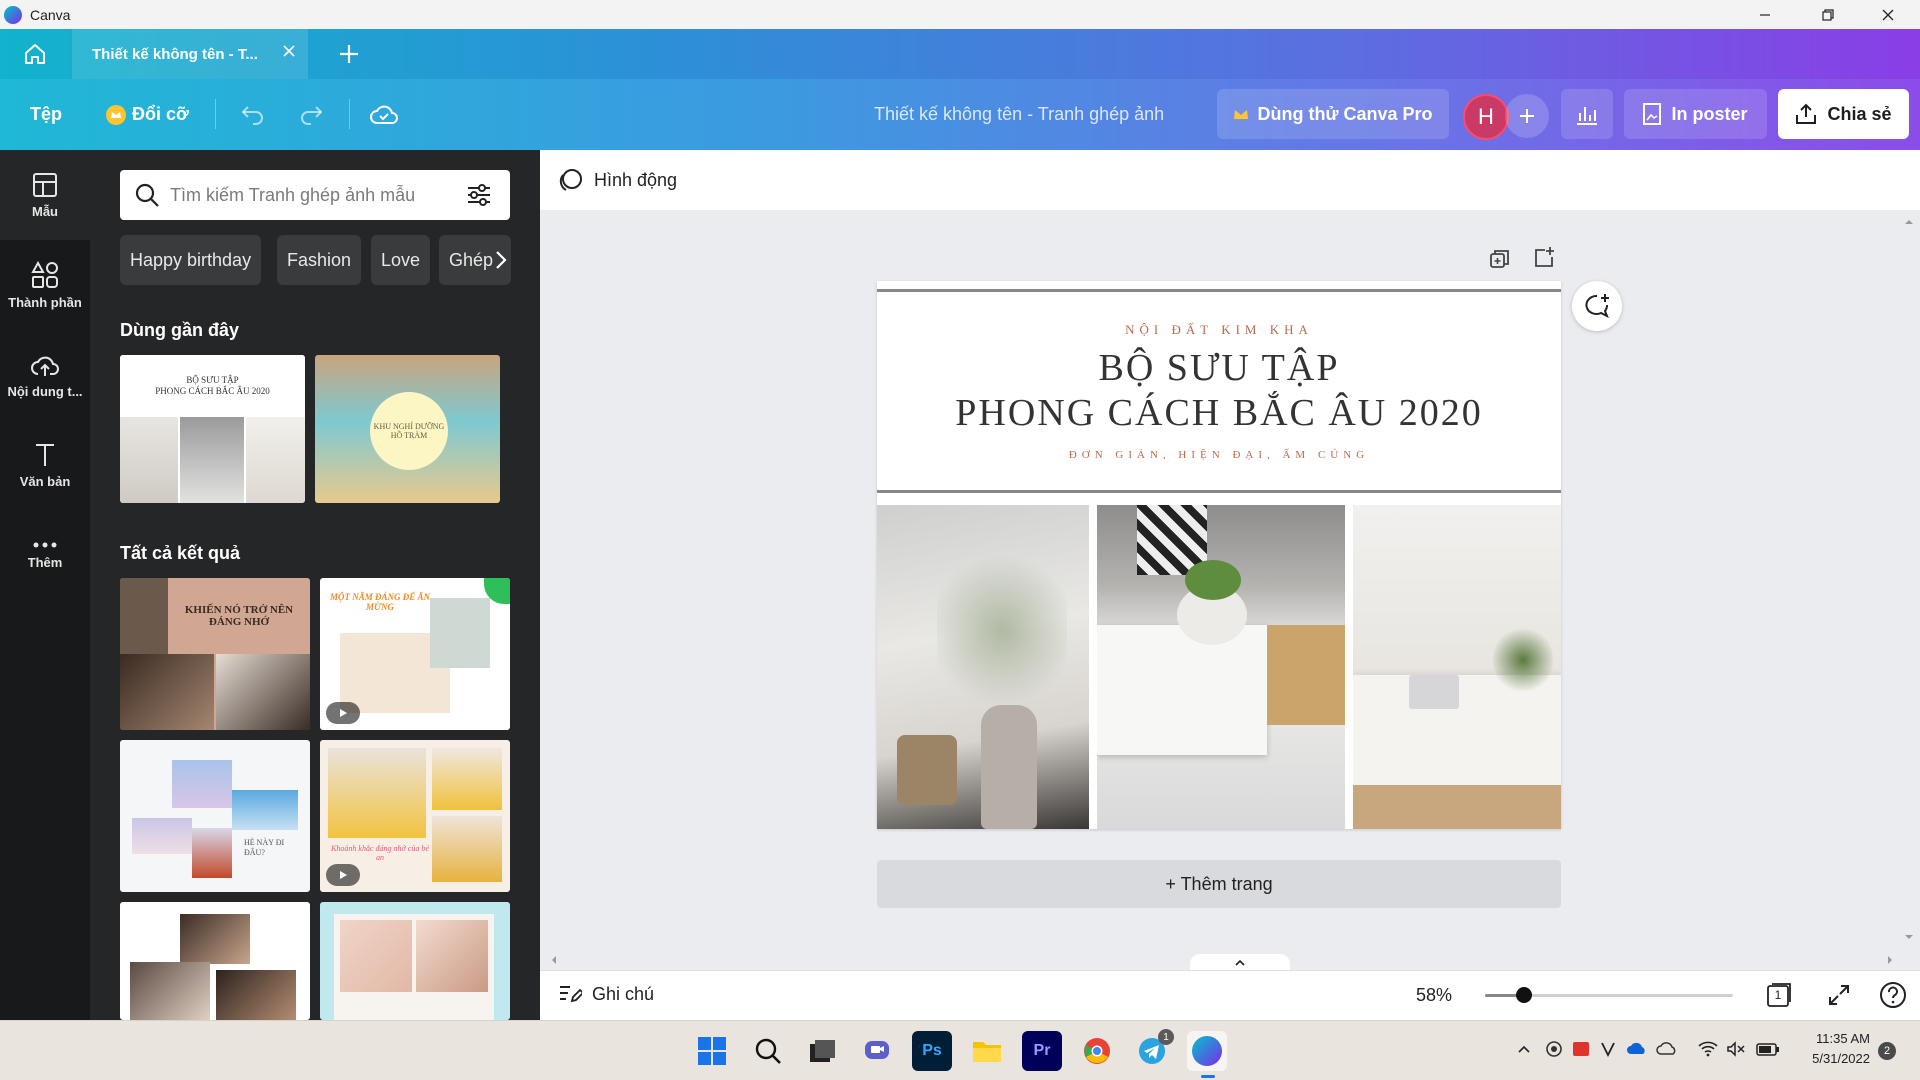 This screenshot has height=1080, width=1920. What do you see at coordinates (1893, 995) in the screenshot?
I see `help-button` at bounding box center [1893, 995].